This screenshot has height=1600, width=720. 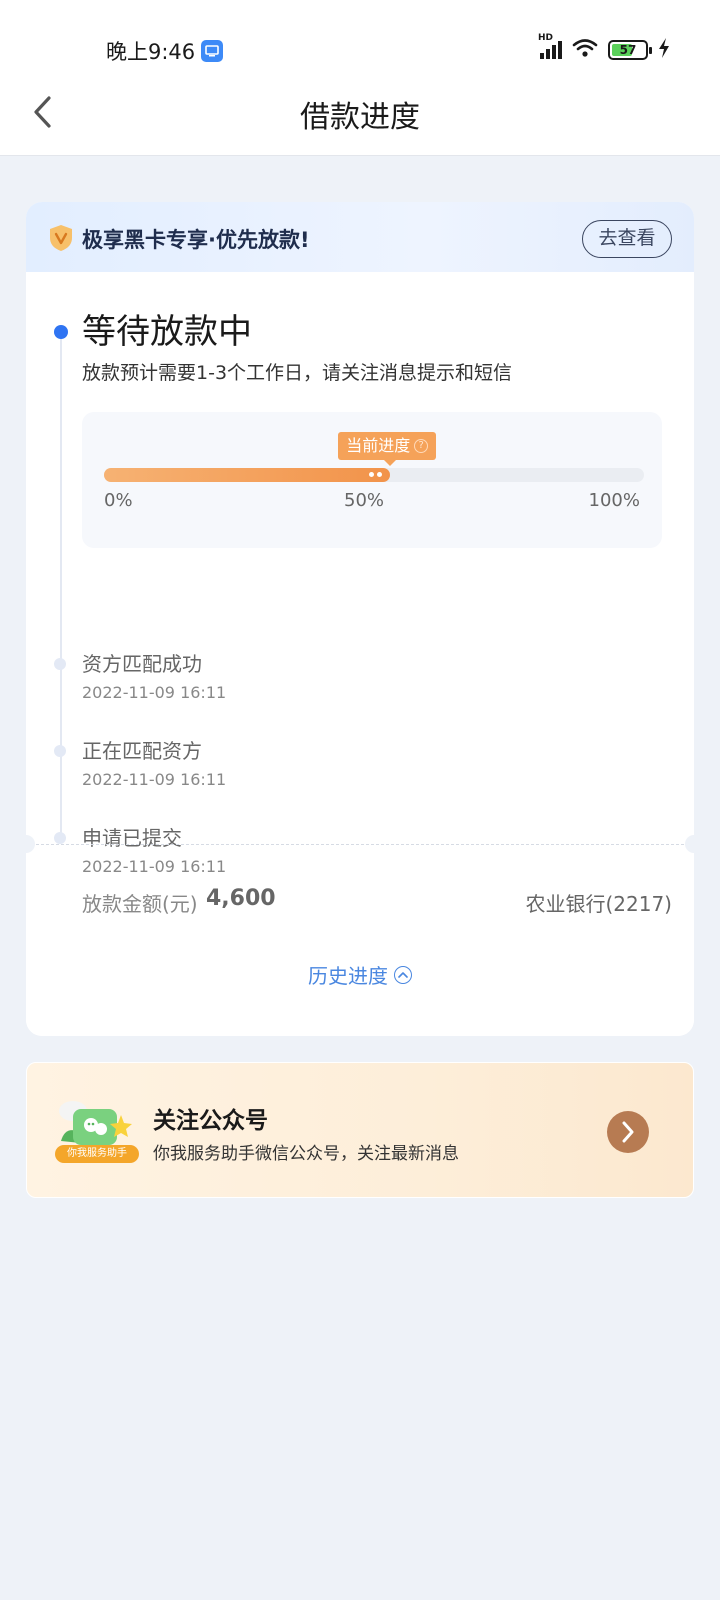 I want to click on battery-icon: 57, so click(x=630, y=50).